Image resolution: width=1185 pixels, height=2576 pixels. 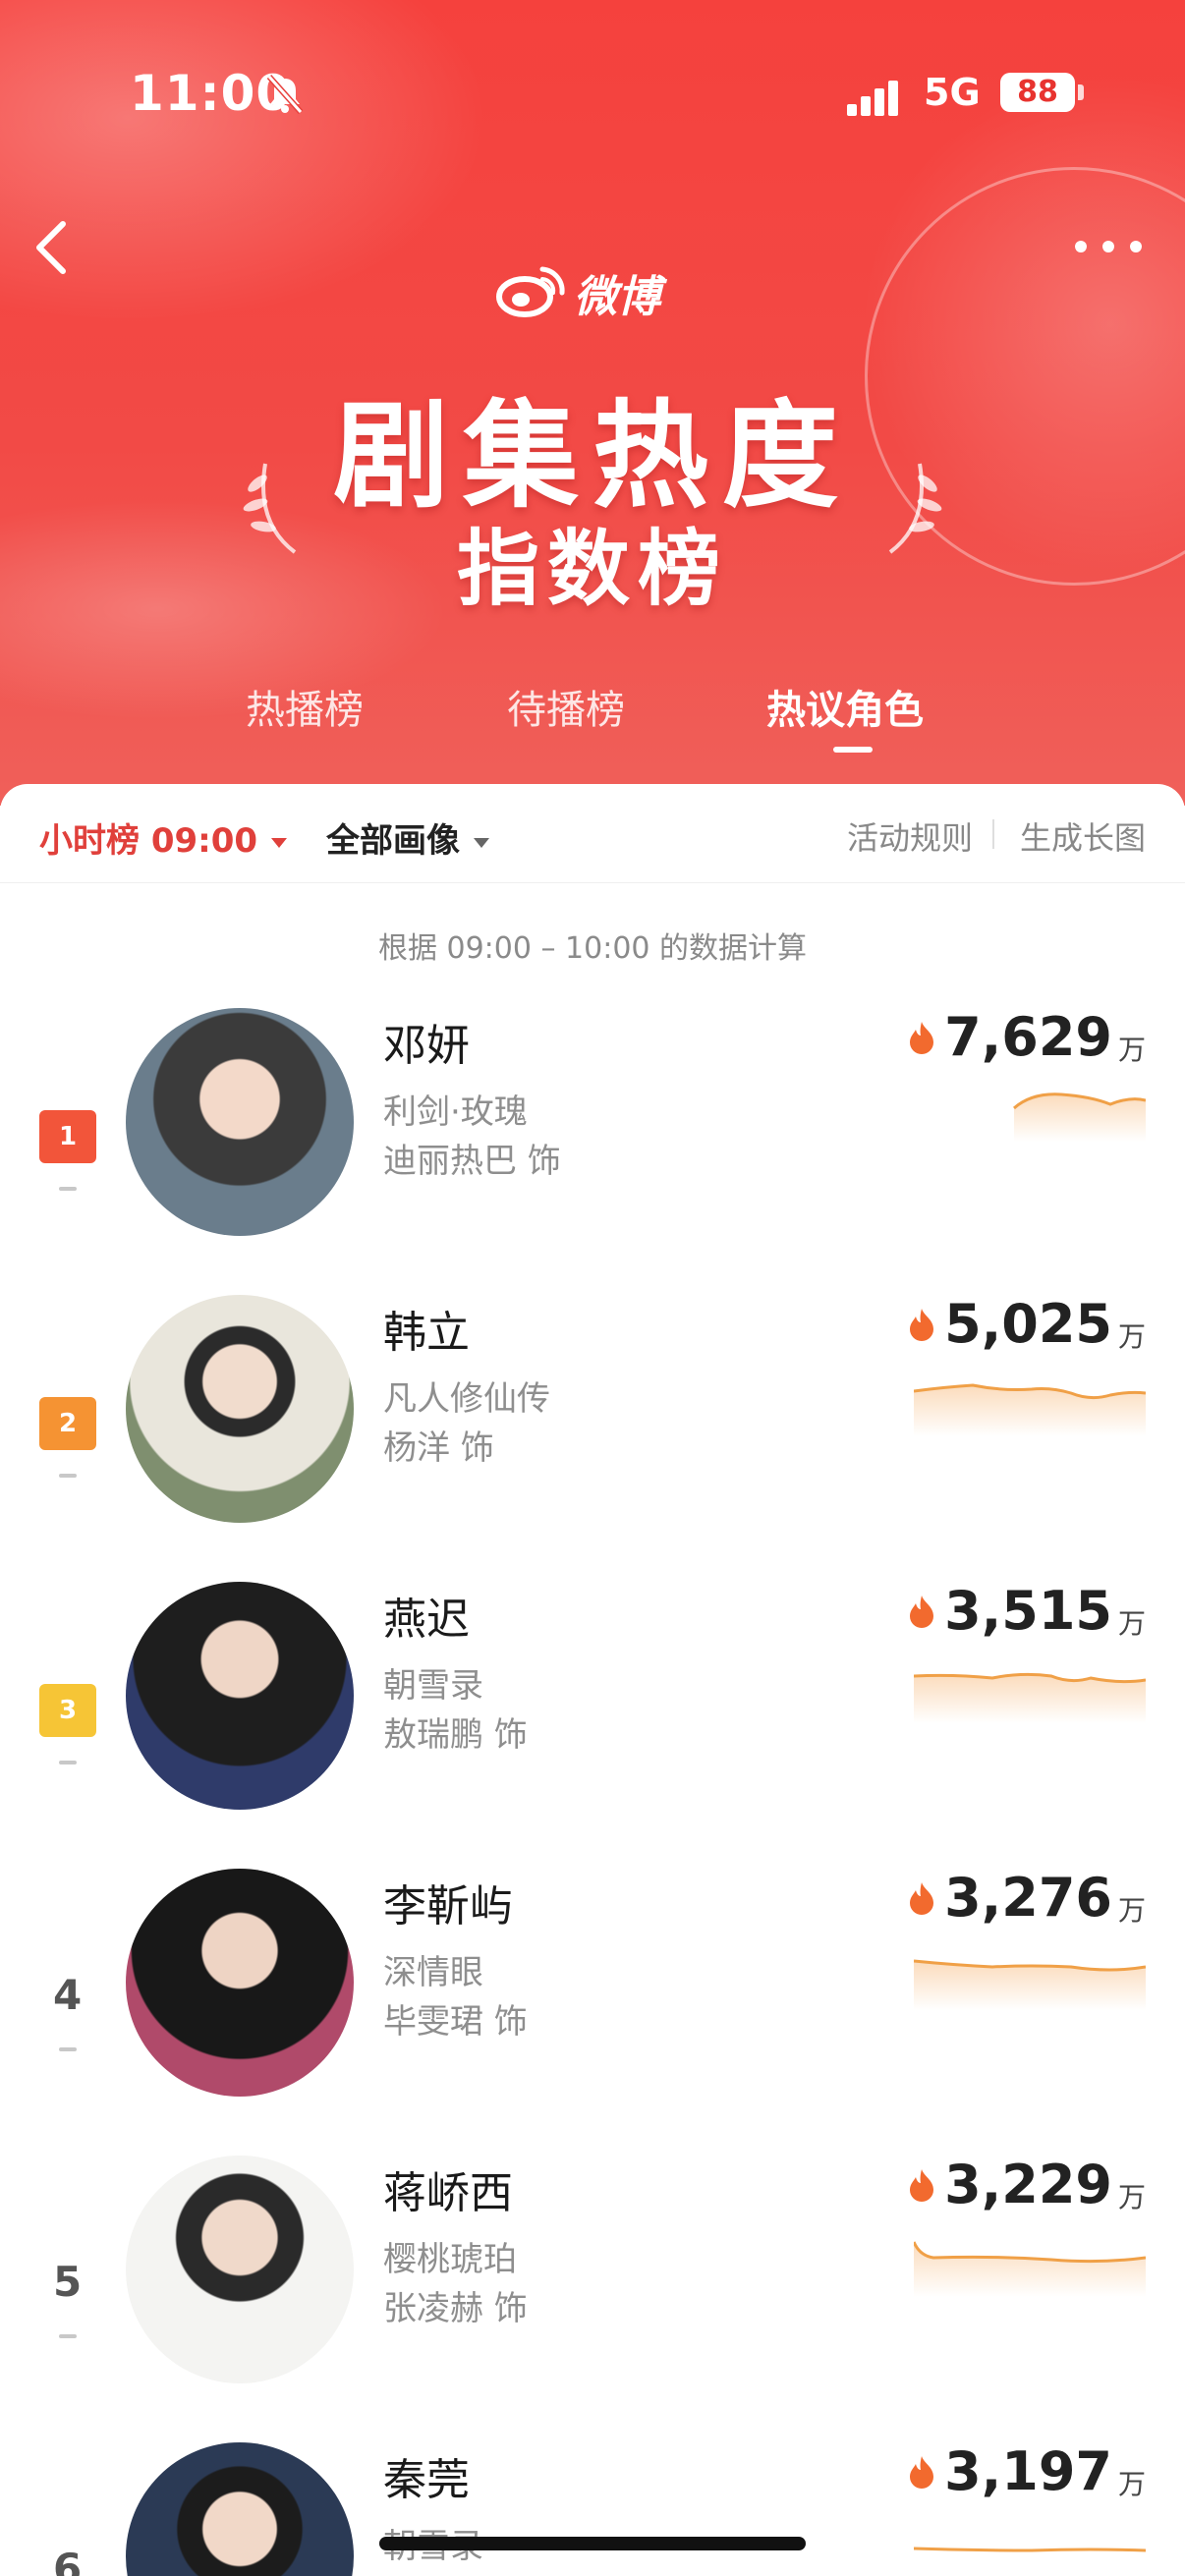 I want to click on character-name: 李靳屿, so click(x=448, y=1906).